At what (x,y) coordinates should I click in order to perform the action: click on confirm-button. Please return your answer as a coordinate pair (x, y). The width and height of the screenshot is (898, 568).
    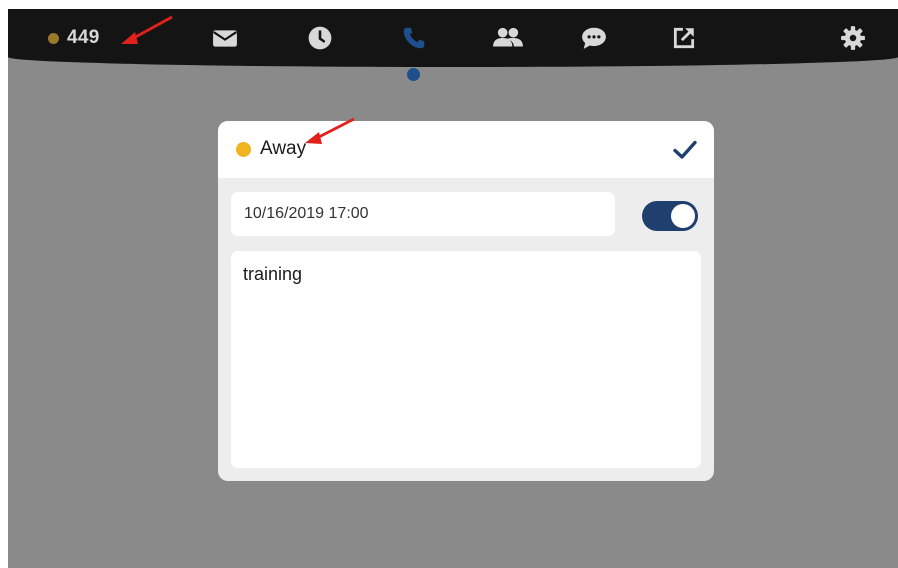
    Looking at the image, I should click on (685, 150).